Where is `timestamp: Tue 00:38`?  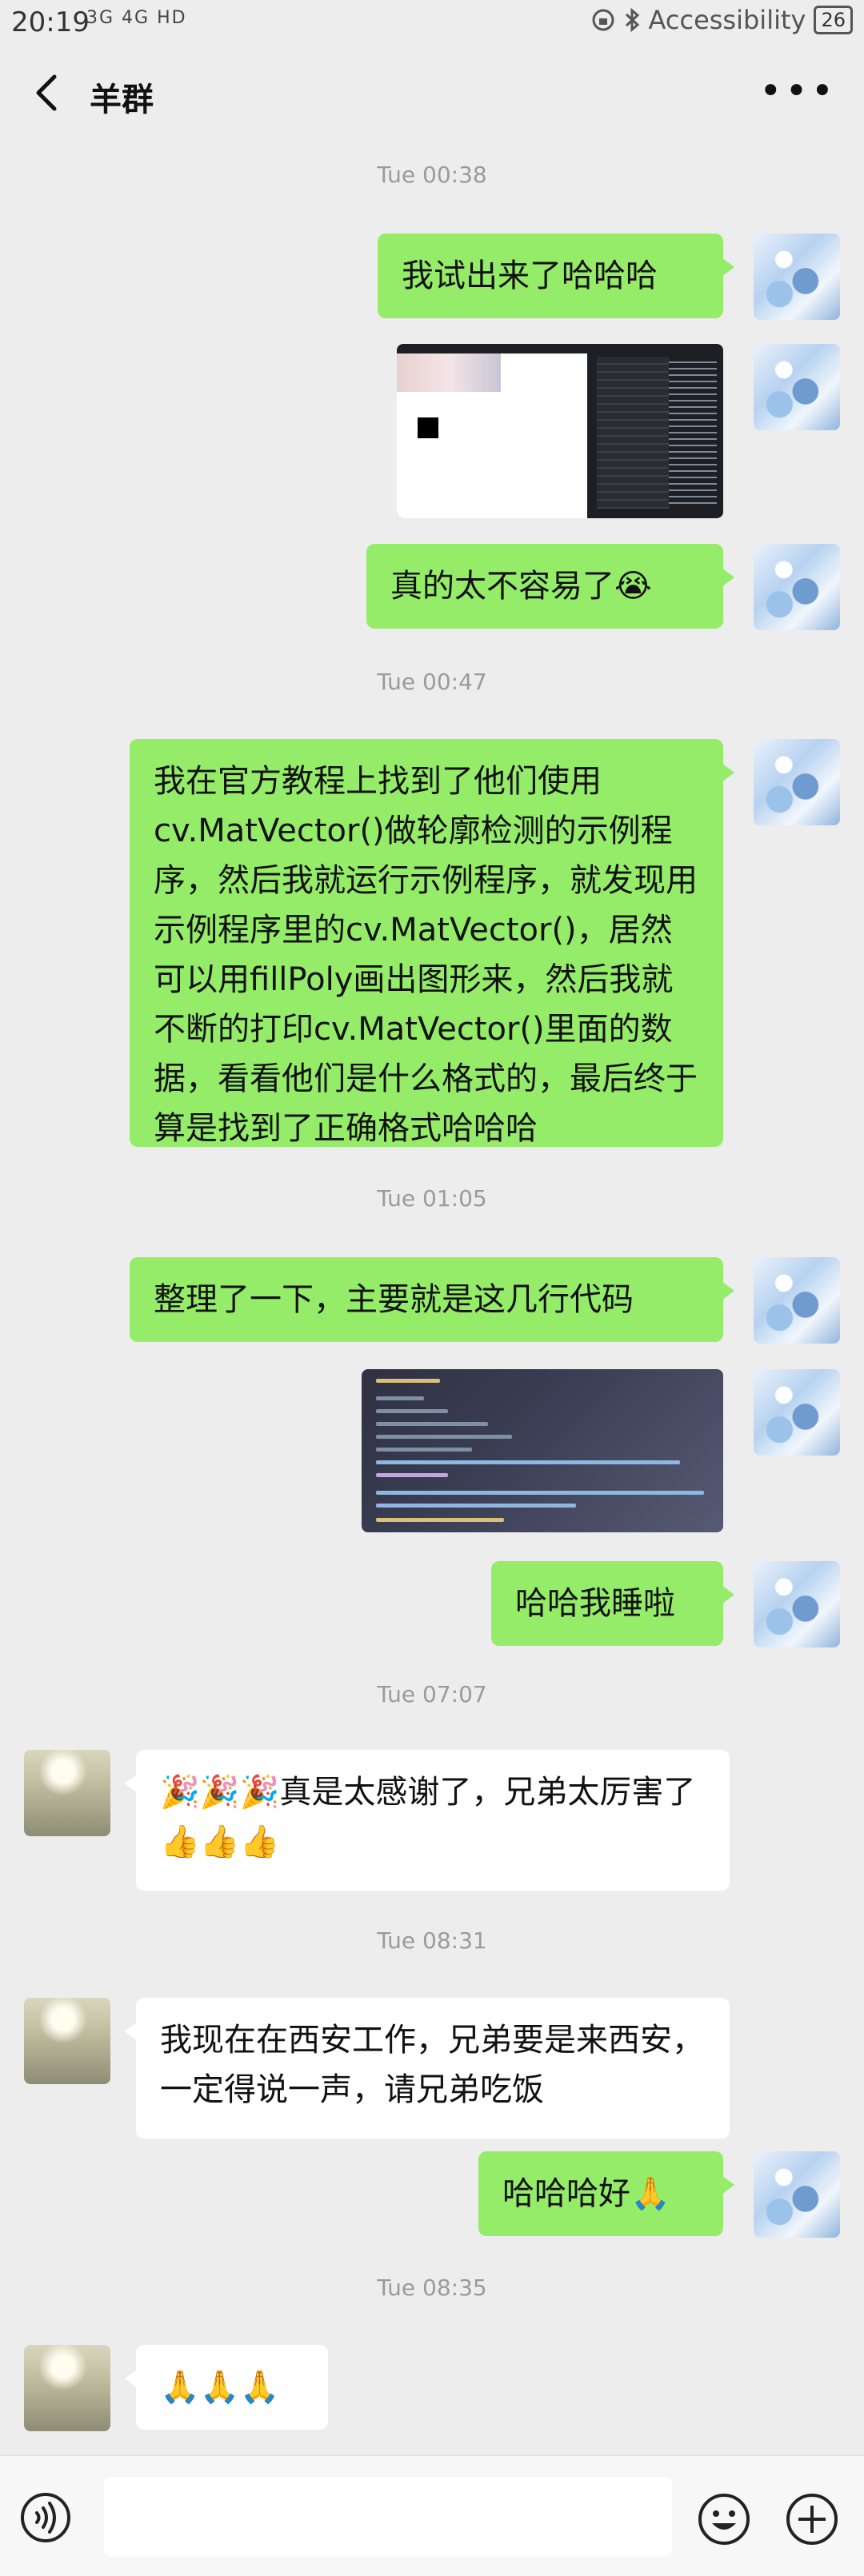
timestamp: Tue 00:38 is located at coordinates (432, 175).